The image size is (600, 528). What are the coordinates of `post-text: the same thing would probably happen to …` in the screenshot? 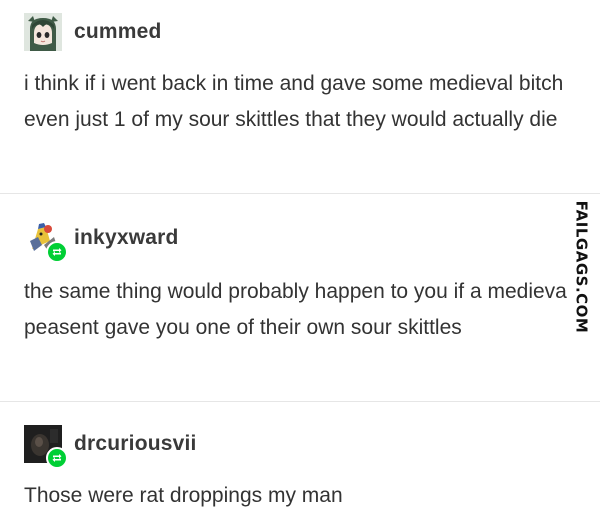 It's located at (298, 309).